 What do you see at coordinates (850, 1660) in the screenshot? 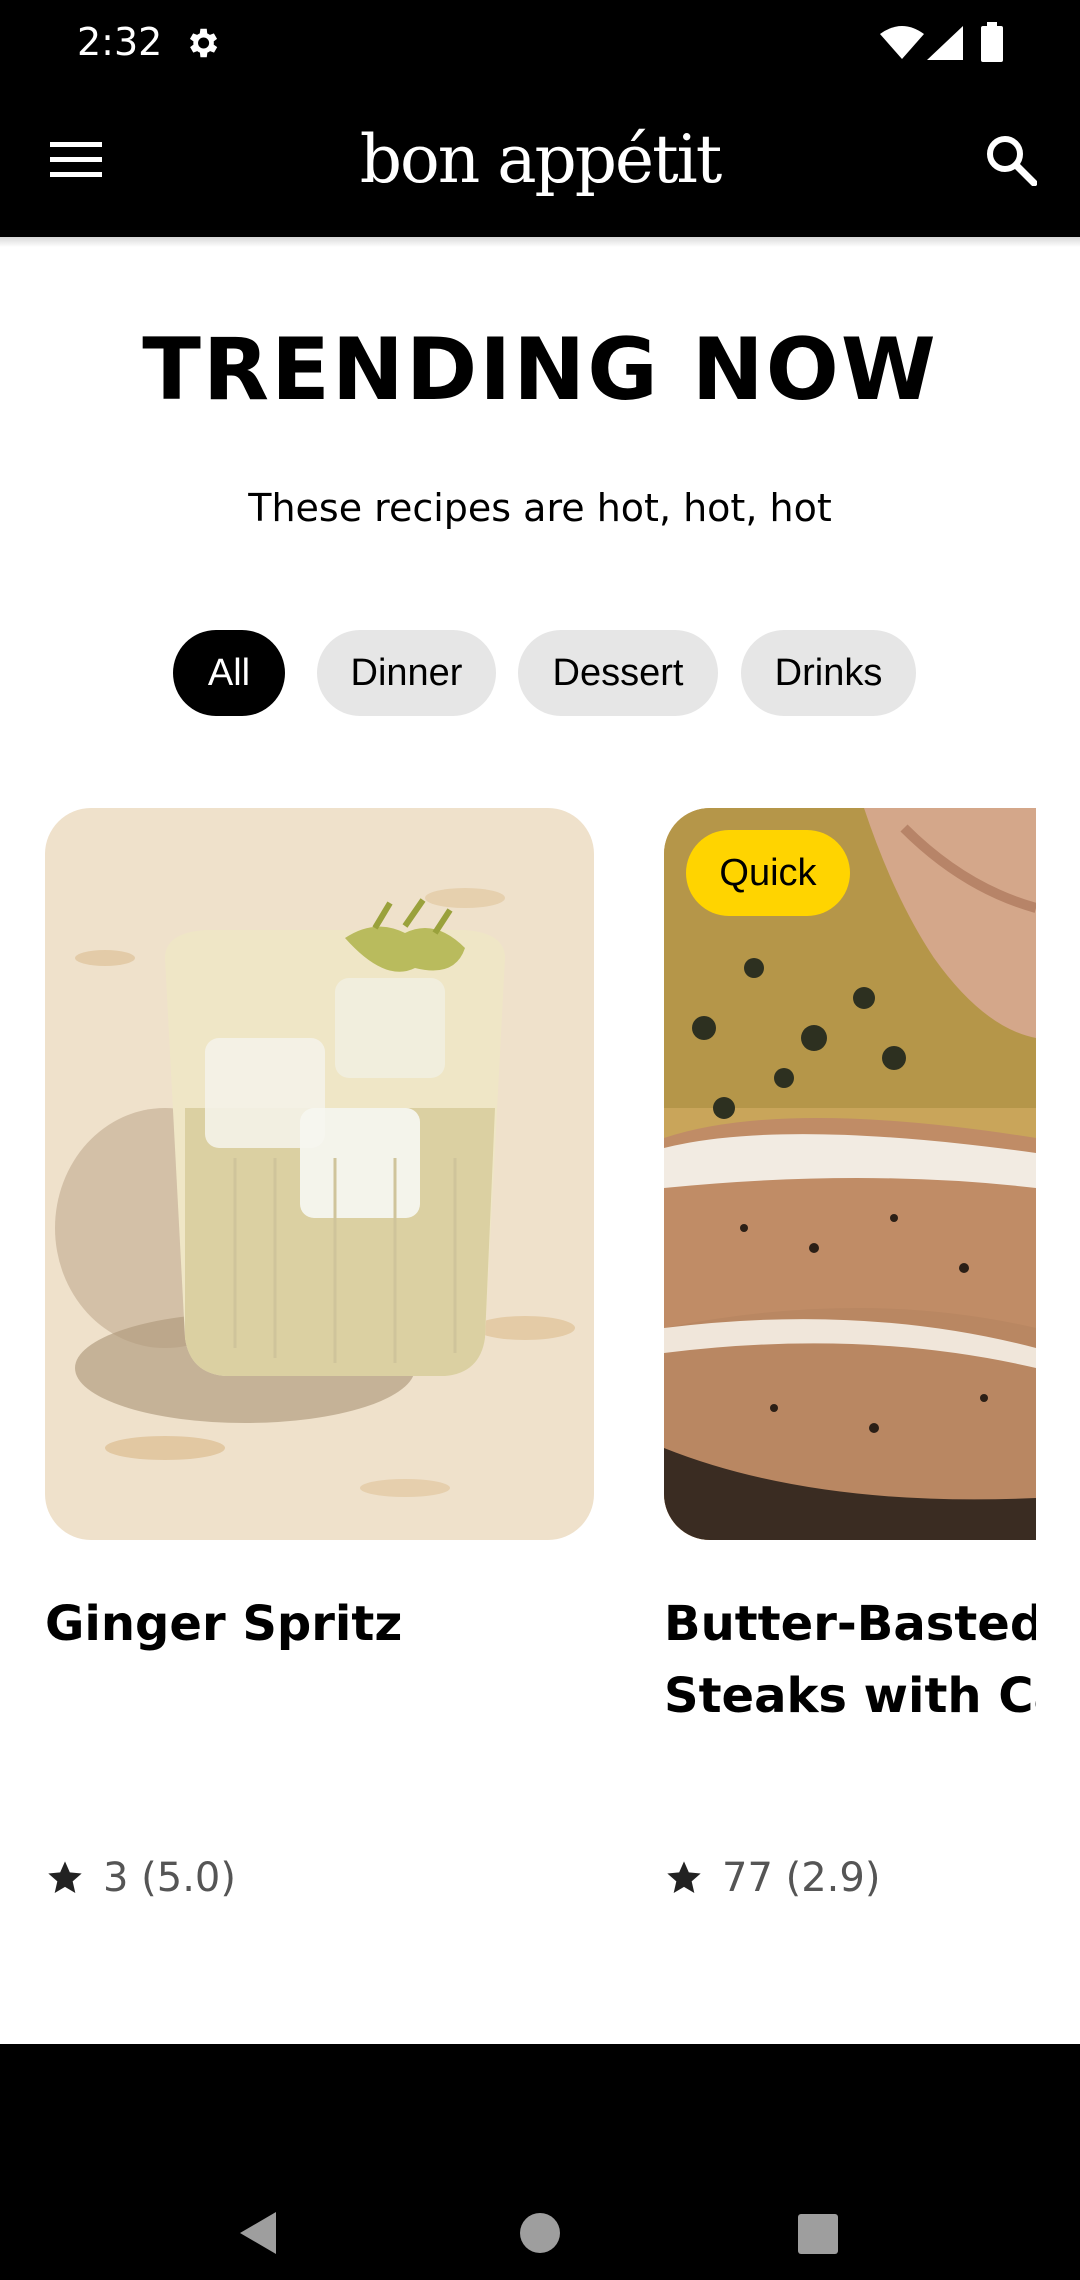
I see `recipe-title-butter-basted-steaks: Butter-Basted H Steaks with Ca` at bounding box center [850, 1660].